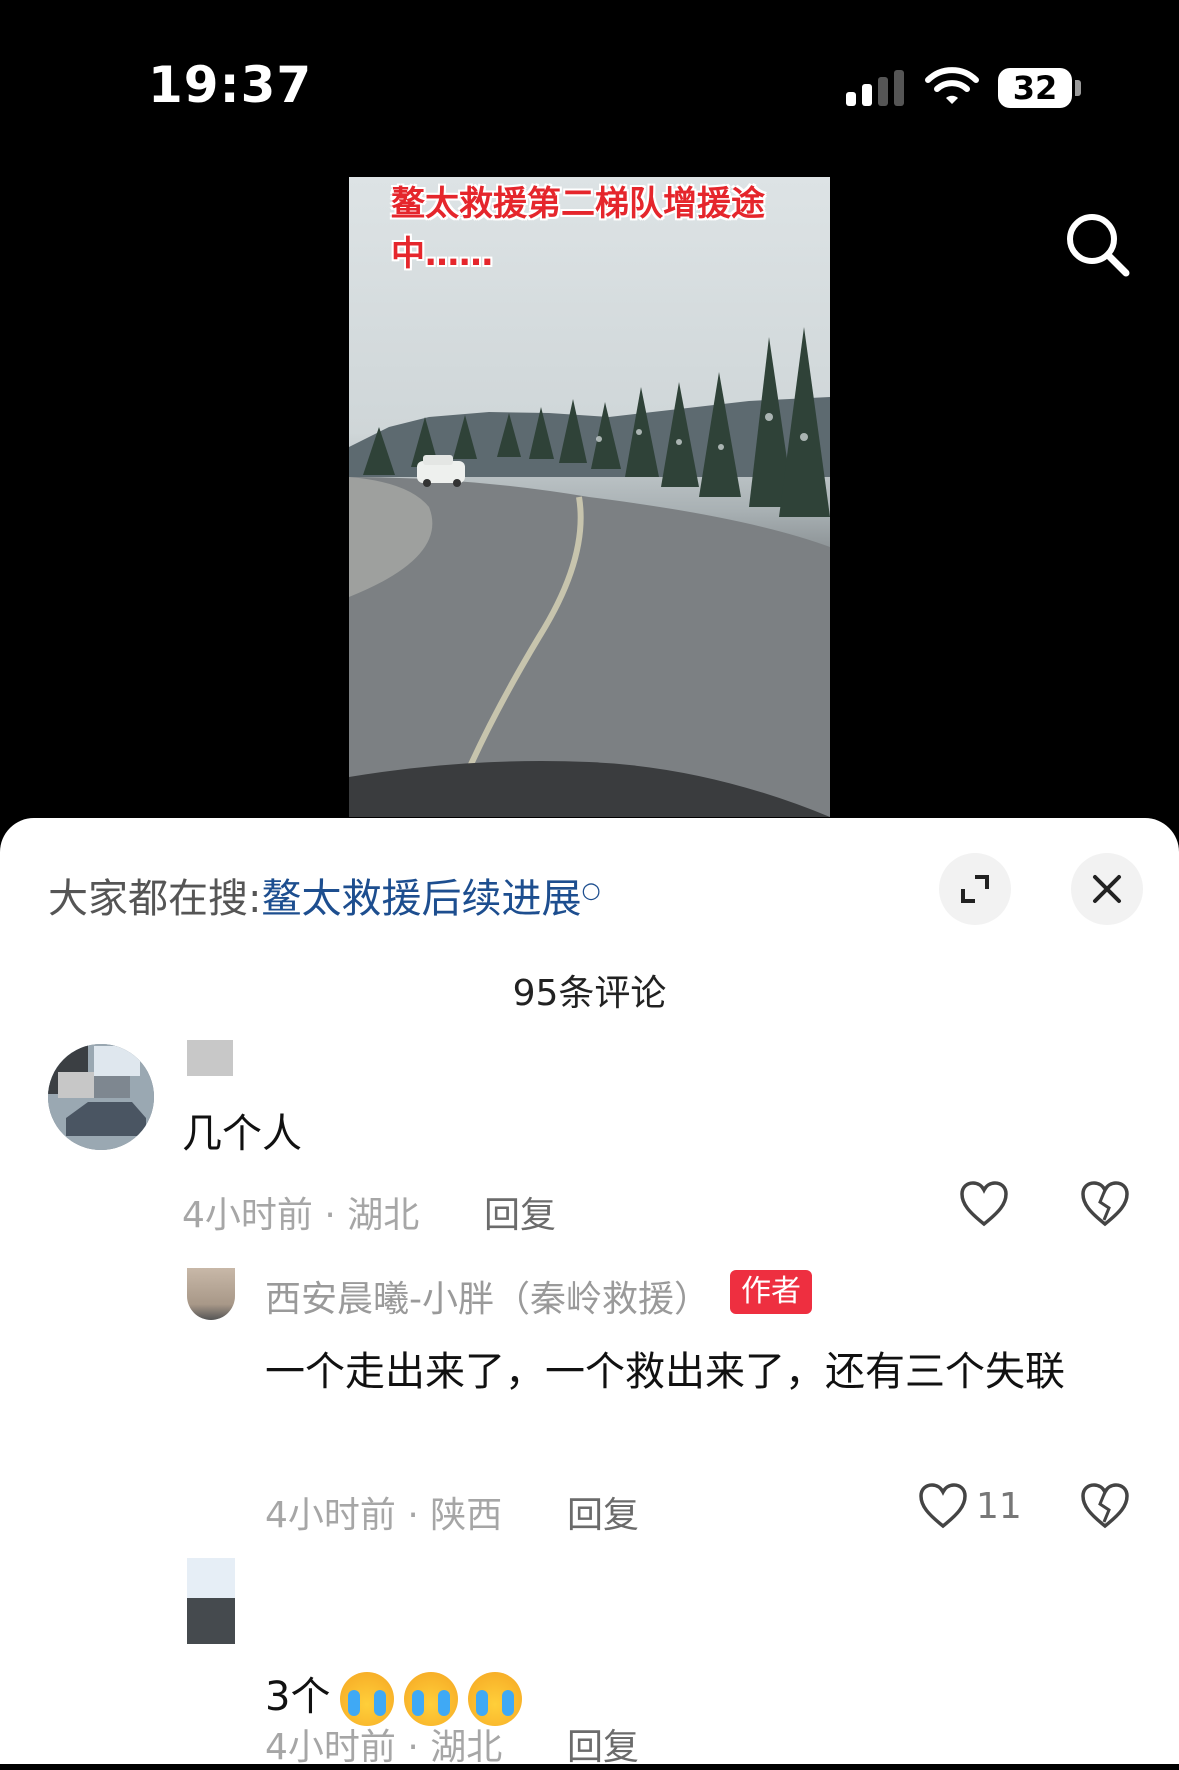 The height and width of the screenshot is (1770, 1179). Describe the element at coordinates (875, 88) in the screenshot. I see `signal-icon` at that location.